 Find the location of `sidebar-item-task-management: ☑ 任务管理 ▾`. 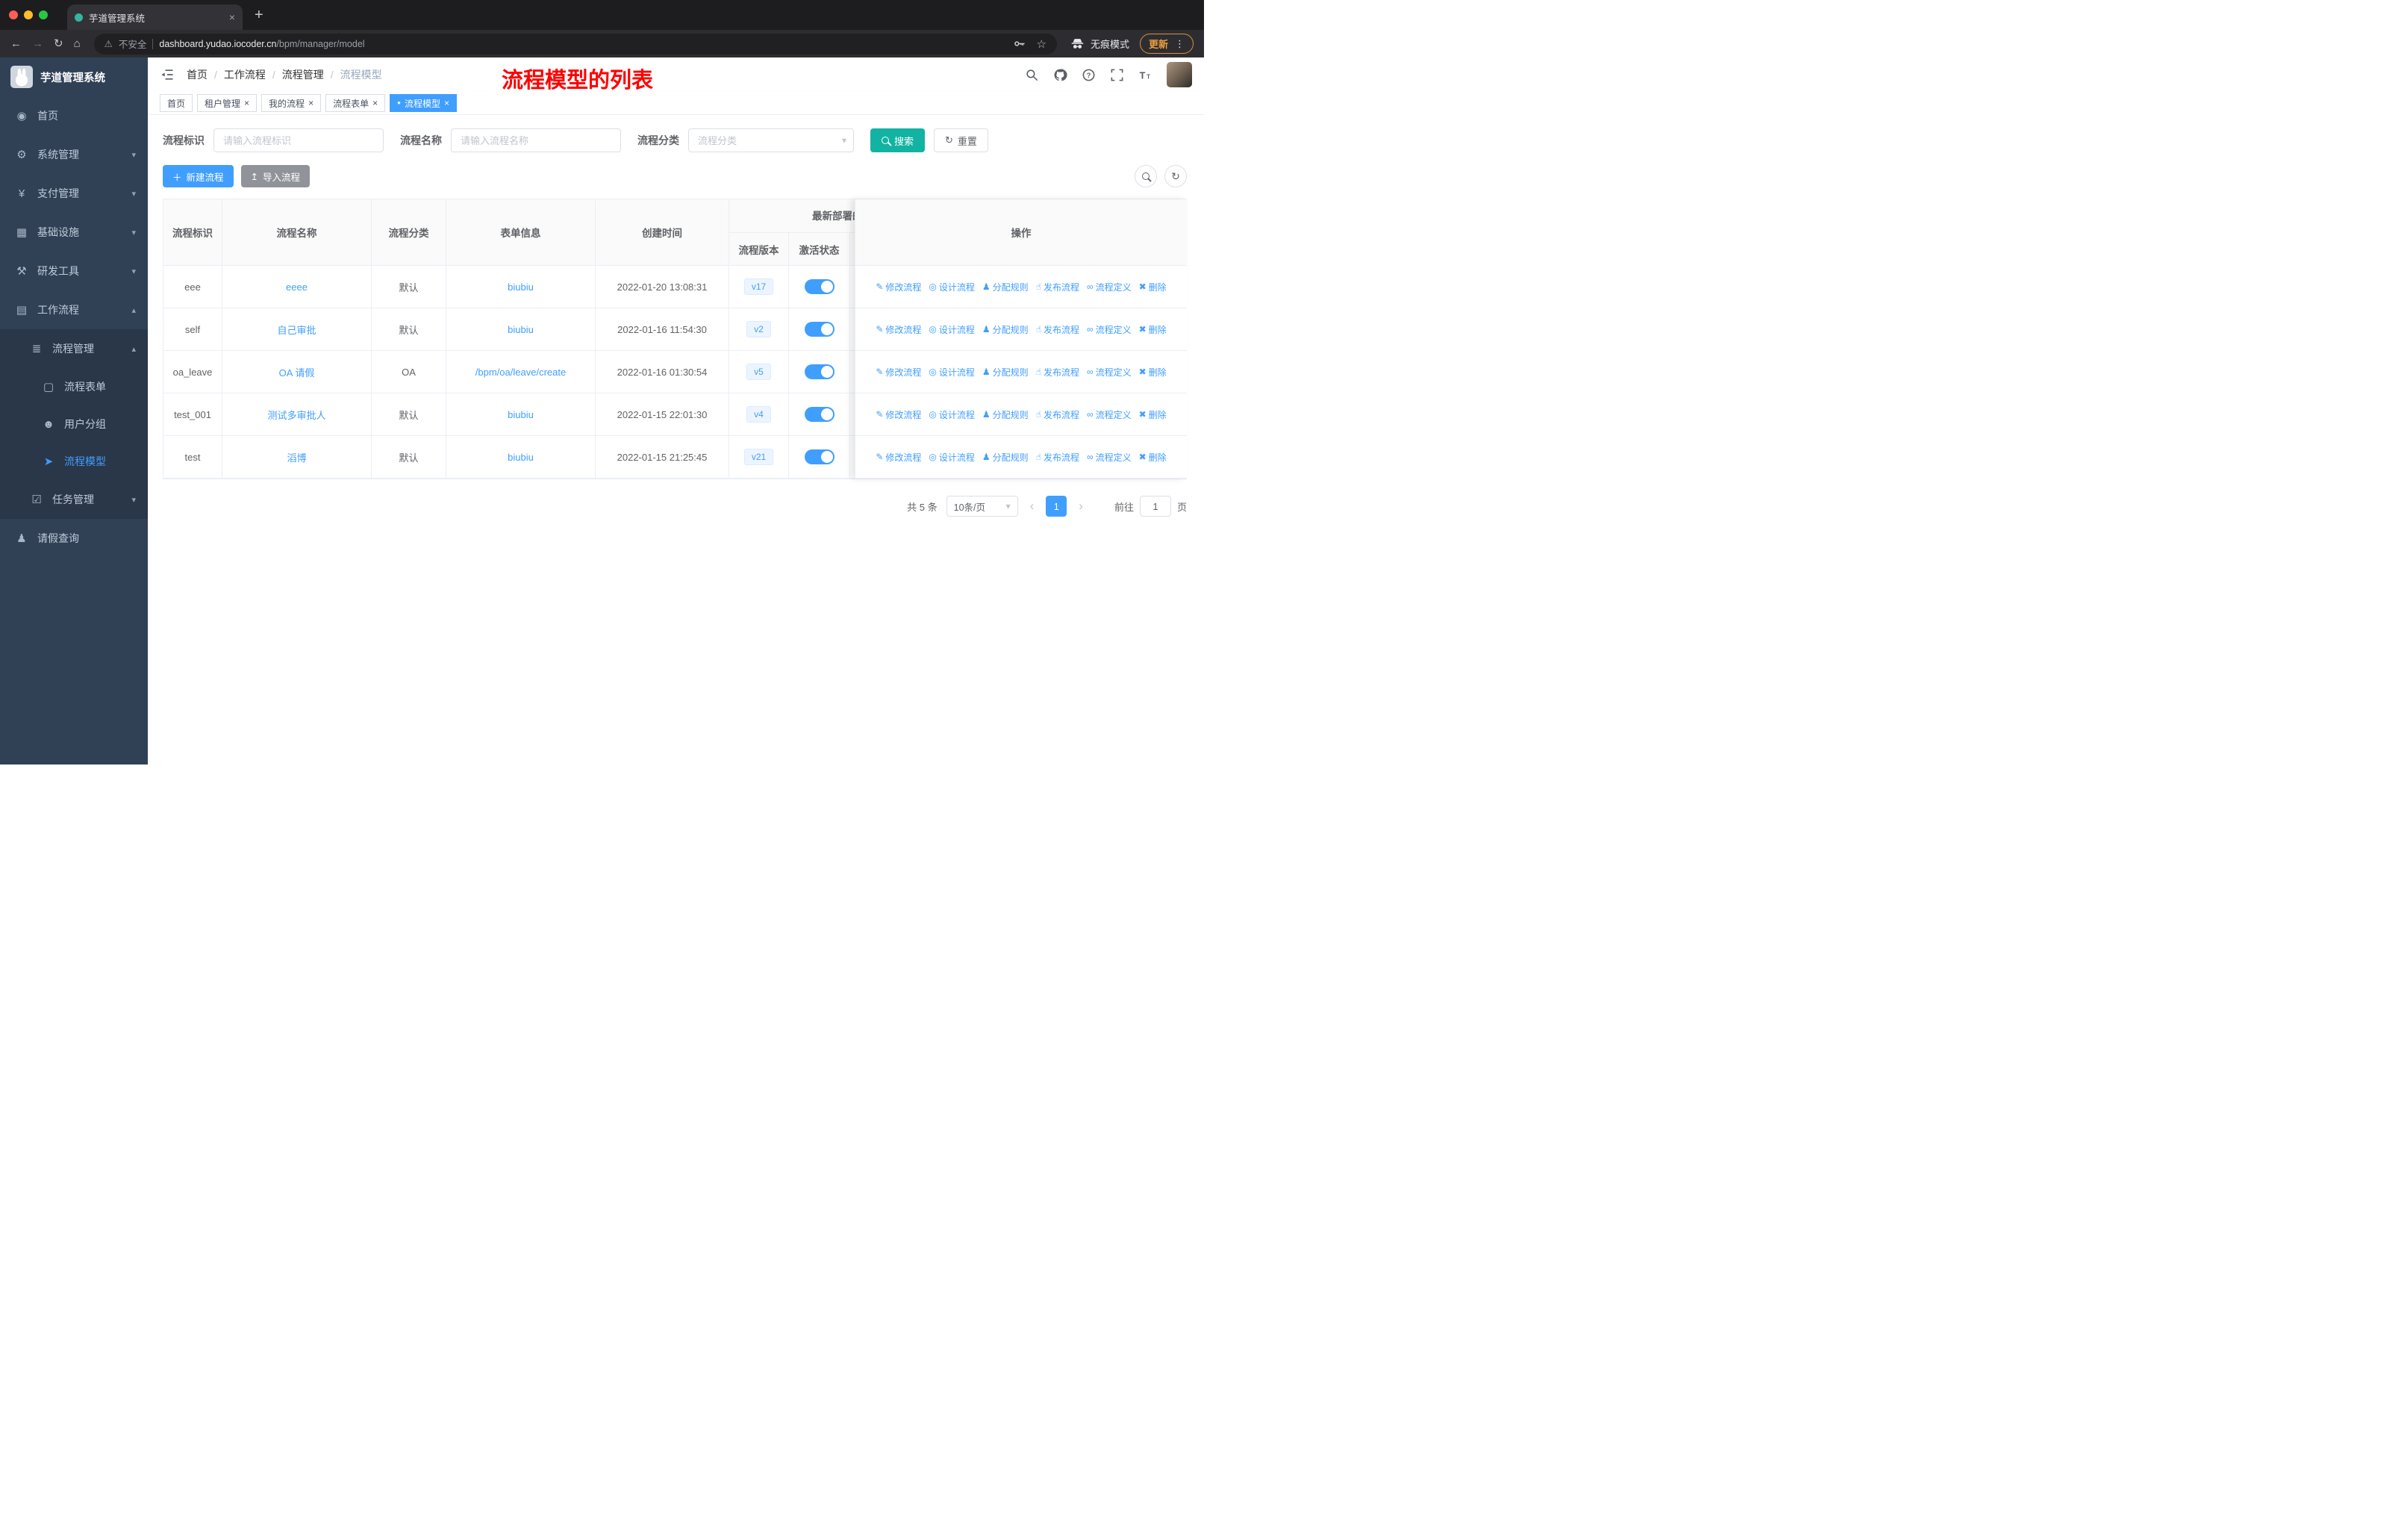

sidebar-item-task-management: ☑ 任务管理 ▾ is located at coordinates (74, 500).